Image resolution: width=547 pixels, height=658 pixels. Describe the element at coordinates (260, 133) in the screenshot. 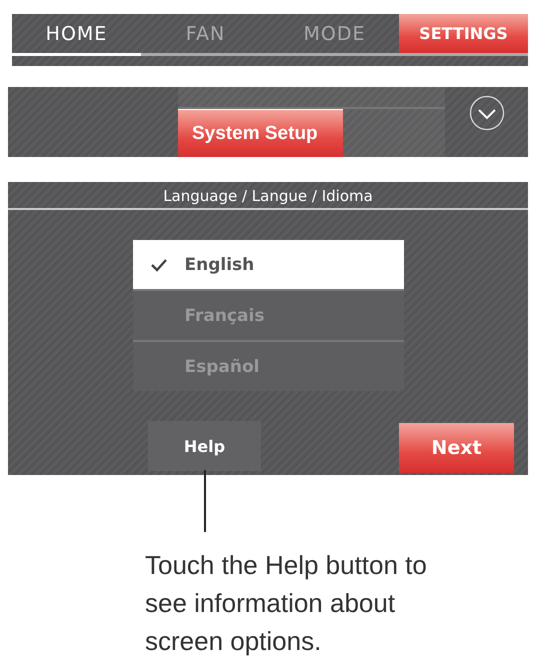

I see `menu-item: System Setup` at that location.